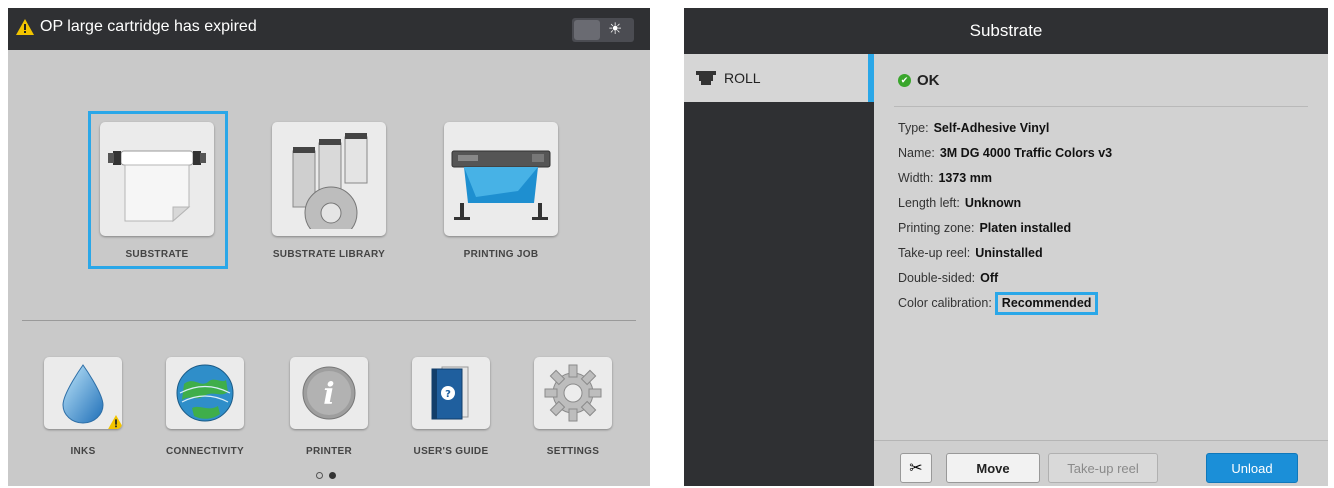 The width and height of the screenshot is (1334, 488). What do you see at coordinates (1046, 303) in the screenshot?
I see `color-calibration-value: Recommended` at bounding box center [1046, 303].